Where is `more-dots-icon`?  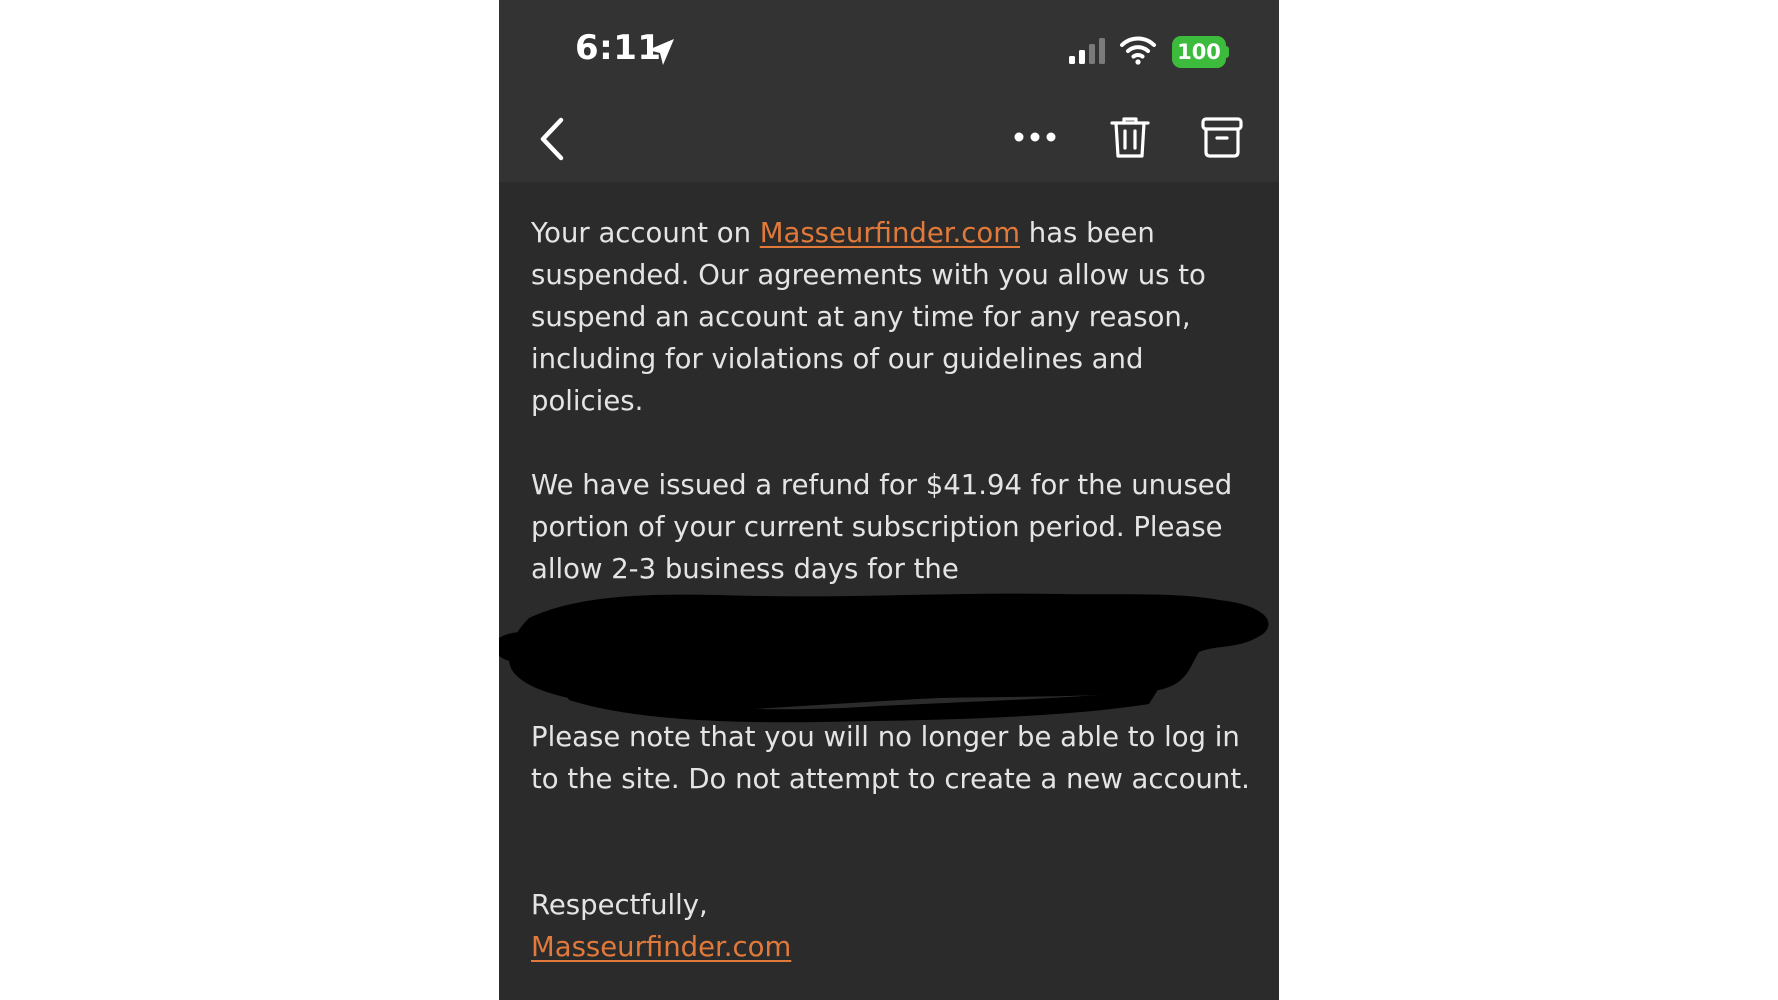
more-dots-icon is located at coordinates (1035, 137).